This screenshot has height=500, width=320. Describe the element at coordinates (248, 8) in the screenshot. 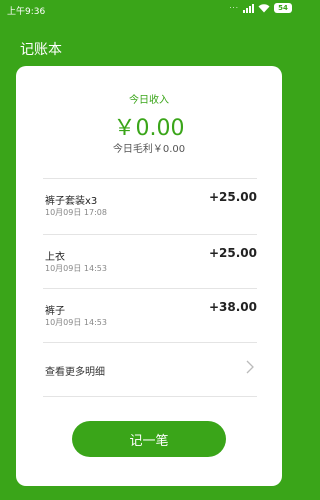

I see `signal-icon` at that location.